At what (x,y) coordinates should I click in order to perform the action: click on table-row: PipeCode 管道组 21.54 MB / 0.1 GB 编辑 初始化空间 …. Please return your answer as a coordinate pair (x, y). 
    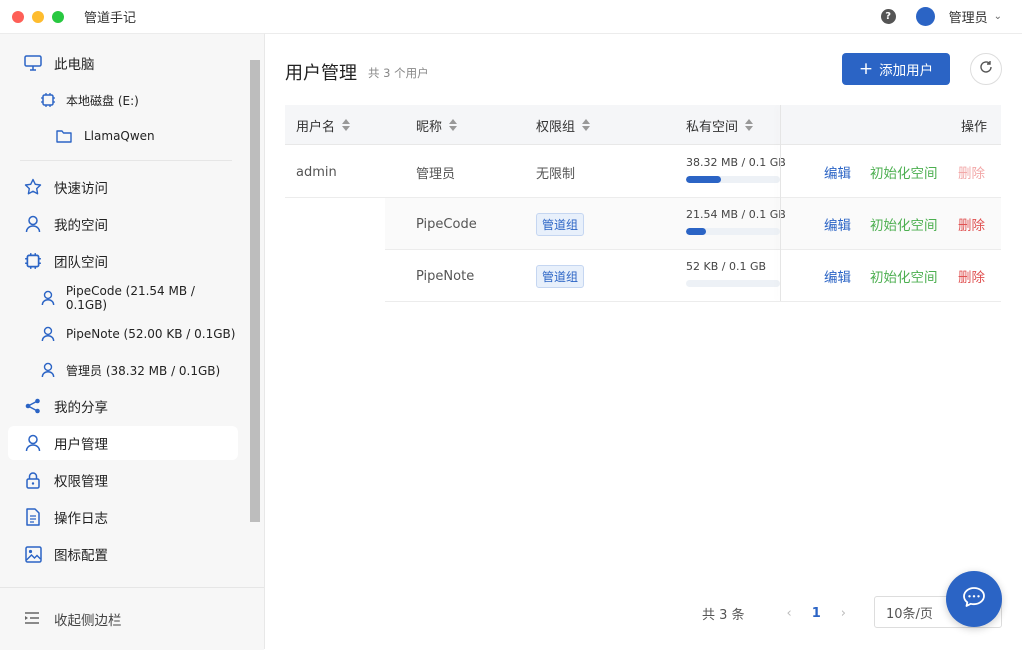
    Looking at the image, I should click on (643, 224).